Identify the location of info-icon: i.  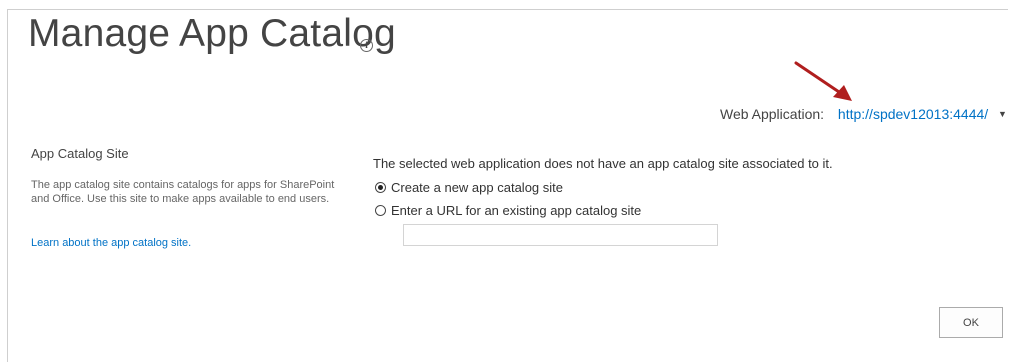
(366, 45).